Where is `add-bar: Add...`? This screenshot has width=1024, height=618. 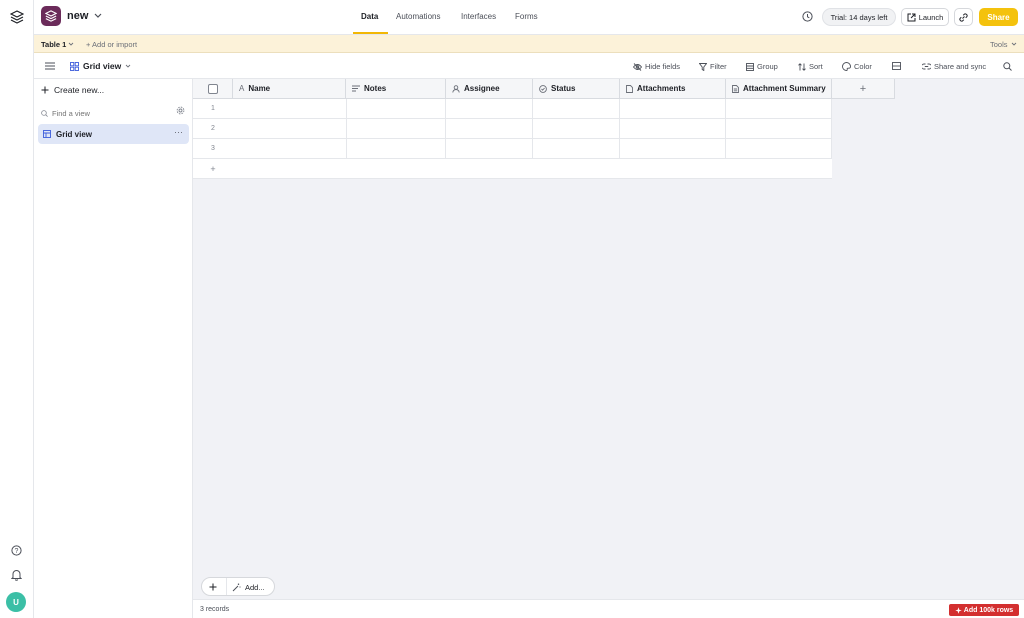
add-bar: Add... is located at coordinates (238, 586).